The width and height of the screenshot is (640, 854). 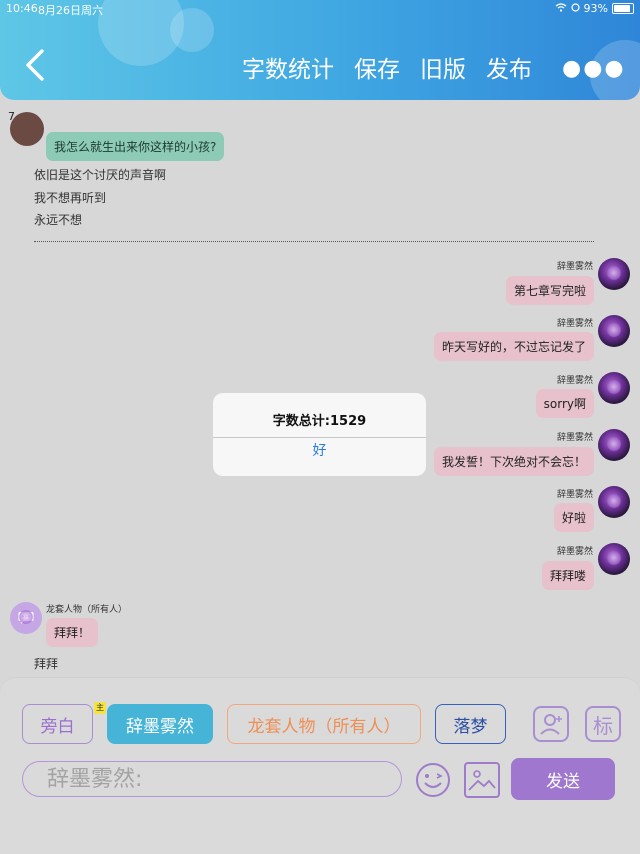 I want to click on message-bubble: 我怎么就生出来你这样的小孩?, so click(x=135, y=146).